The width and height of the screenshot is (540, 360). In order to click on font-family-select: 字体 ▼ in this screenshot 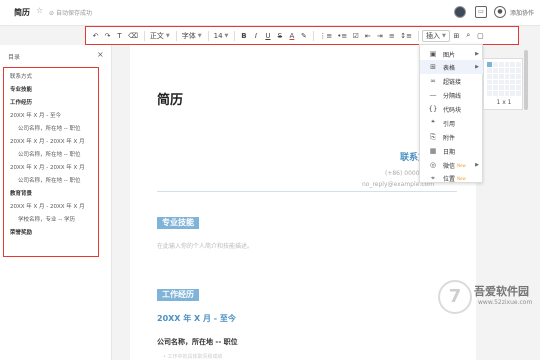, I will do `click(192, 35)`.